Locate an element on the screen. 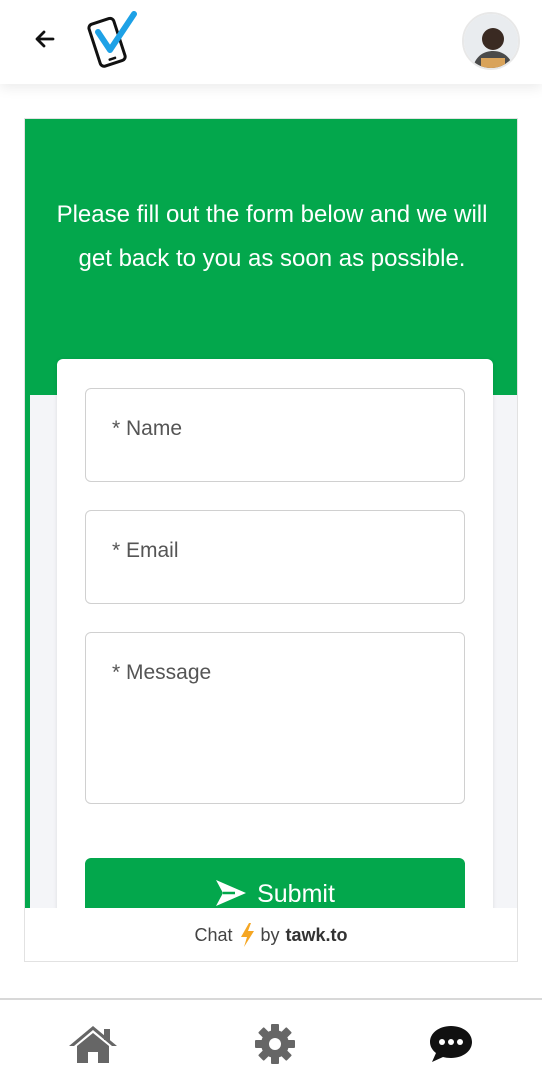 The image size is (542, 1080). home-icon is located at coordinates (93, 1044).